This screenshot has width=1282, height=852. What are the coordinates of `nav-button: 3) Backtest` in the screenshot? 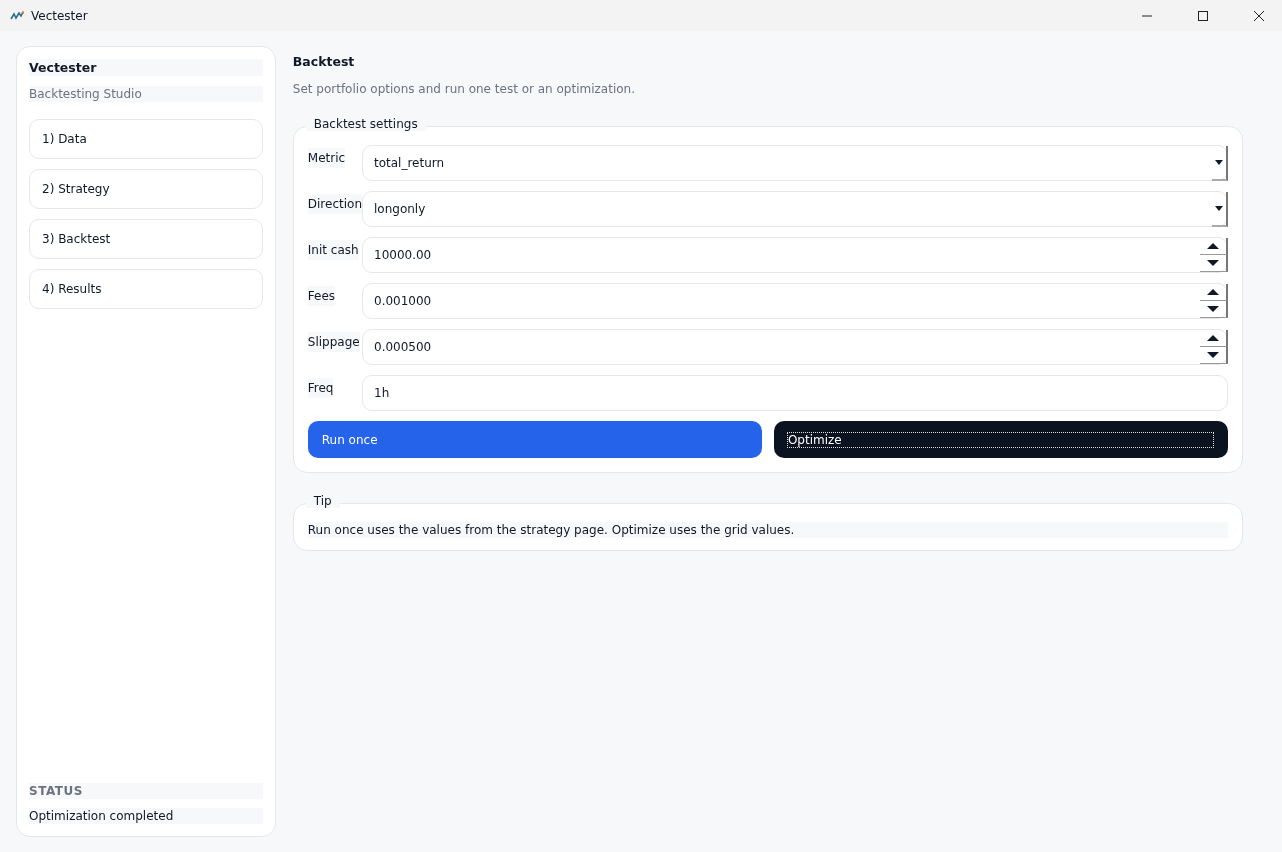 It's located at (146, 239).